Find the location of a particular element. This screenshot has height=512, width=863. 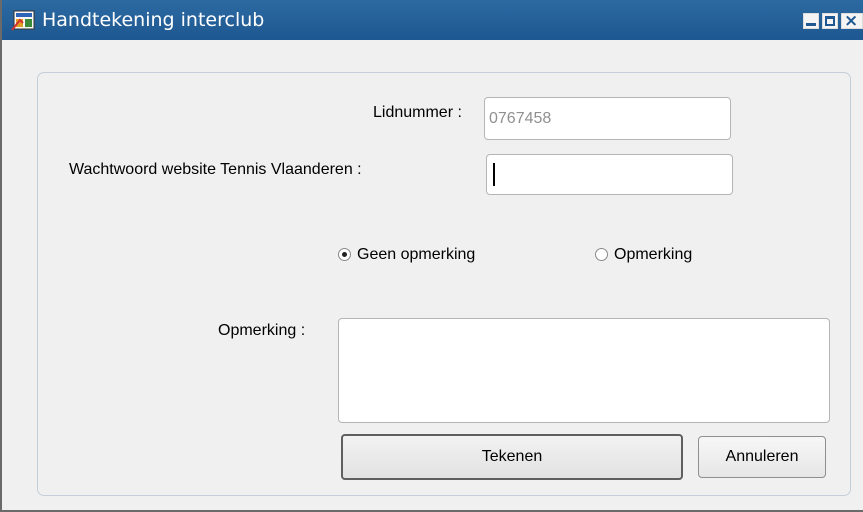

lidnummer-field is located at coordinates (607, 118).